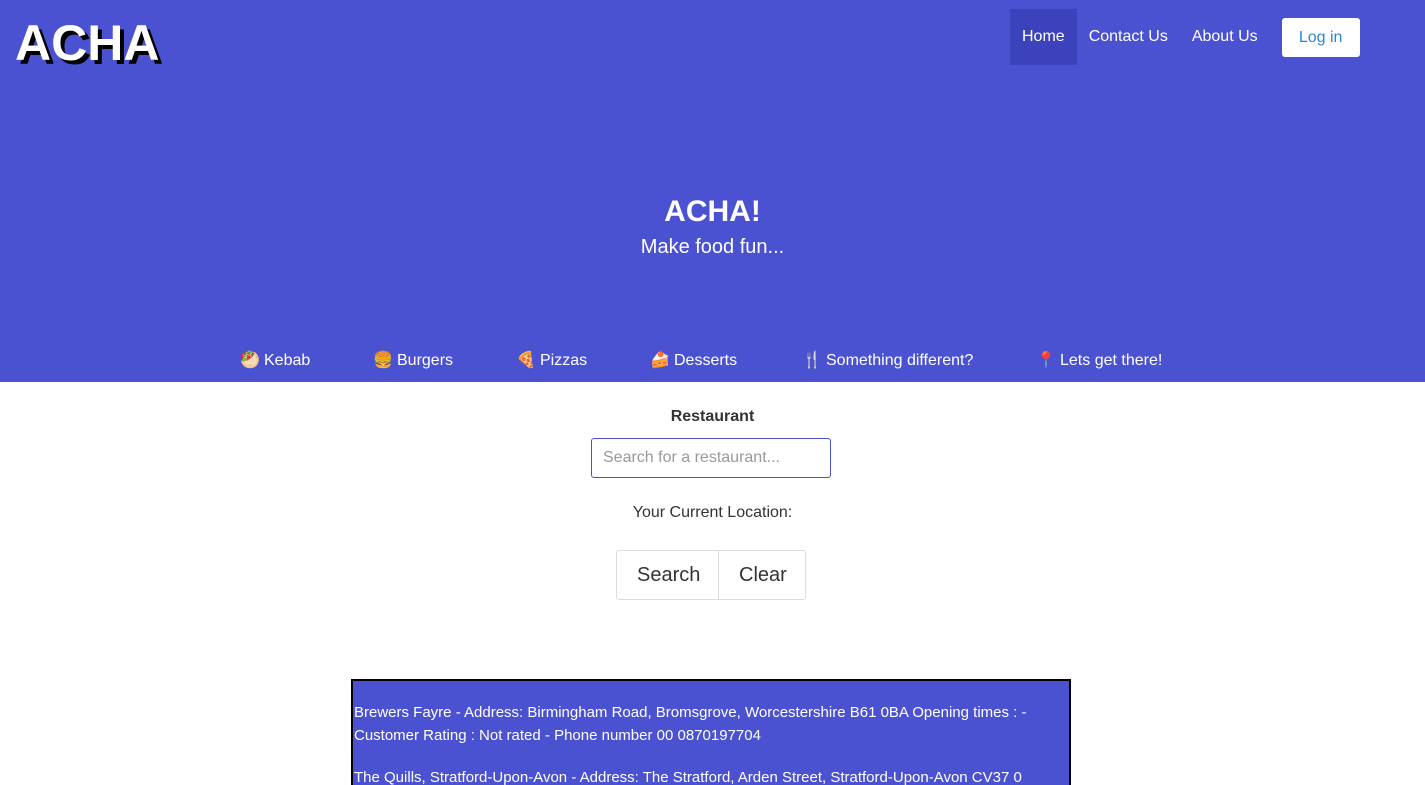  Describe the element at coordinates (762, 575) in the screenshot. I see `clear-button: Clear` at that location.